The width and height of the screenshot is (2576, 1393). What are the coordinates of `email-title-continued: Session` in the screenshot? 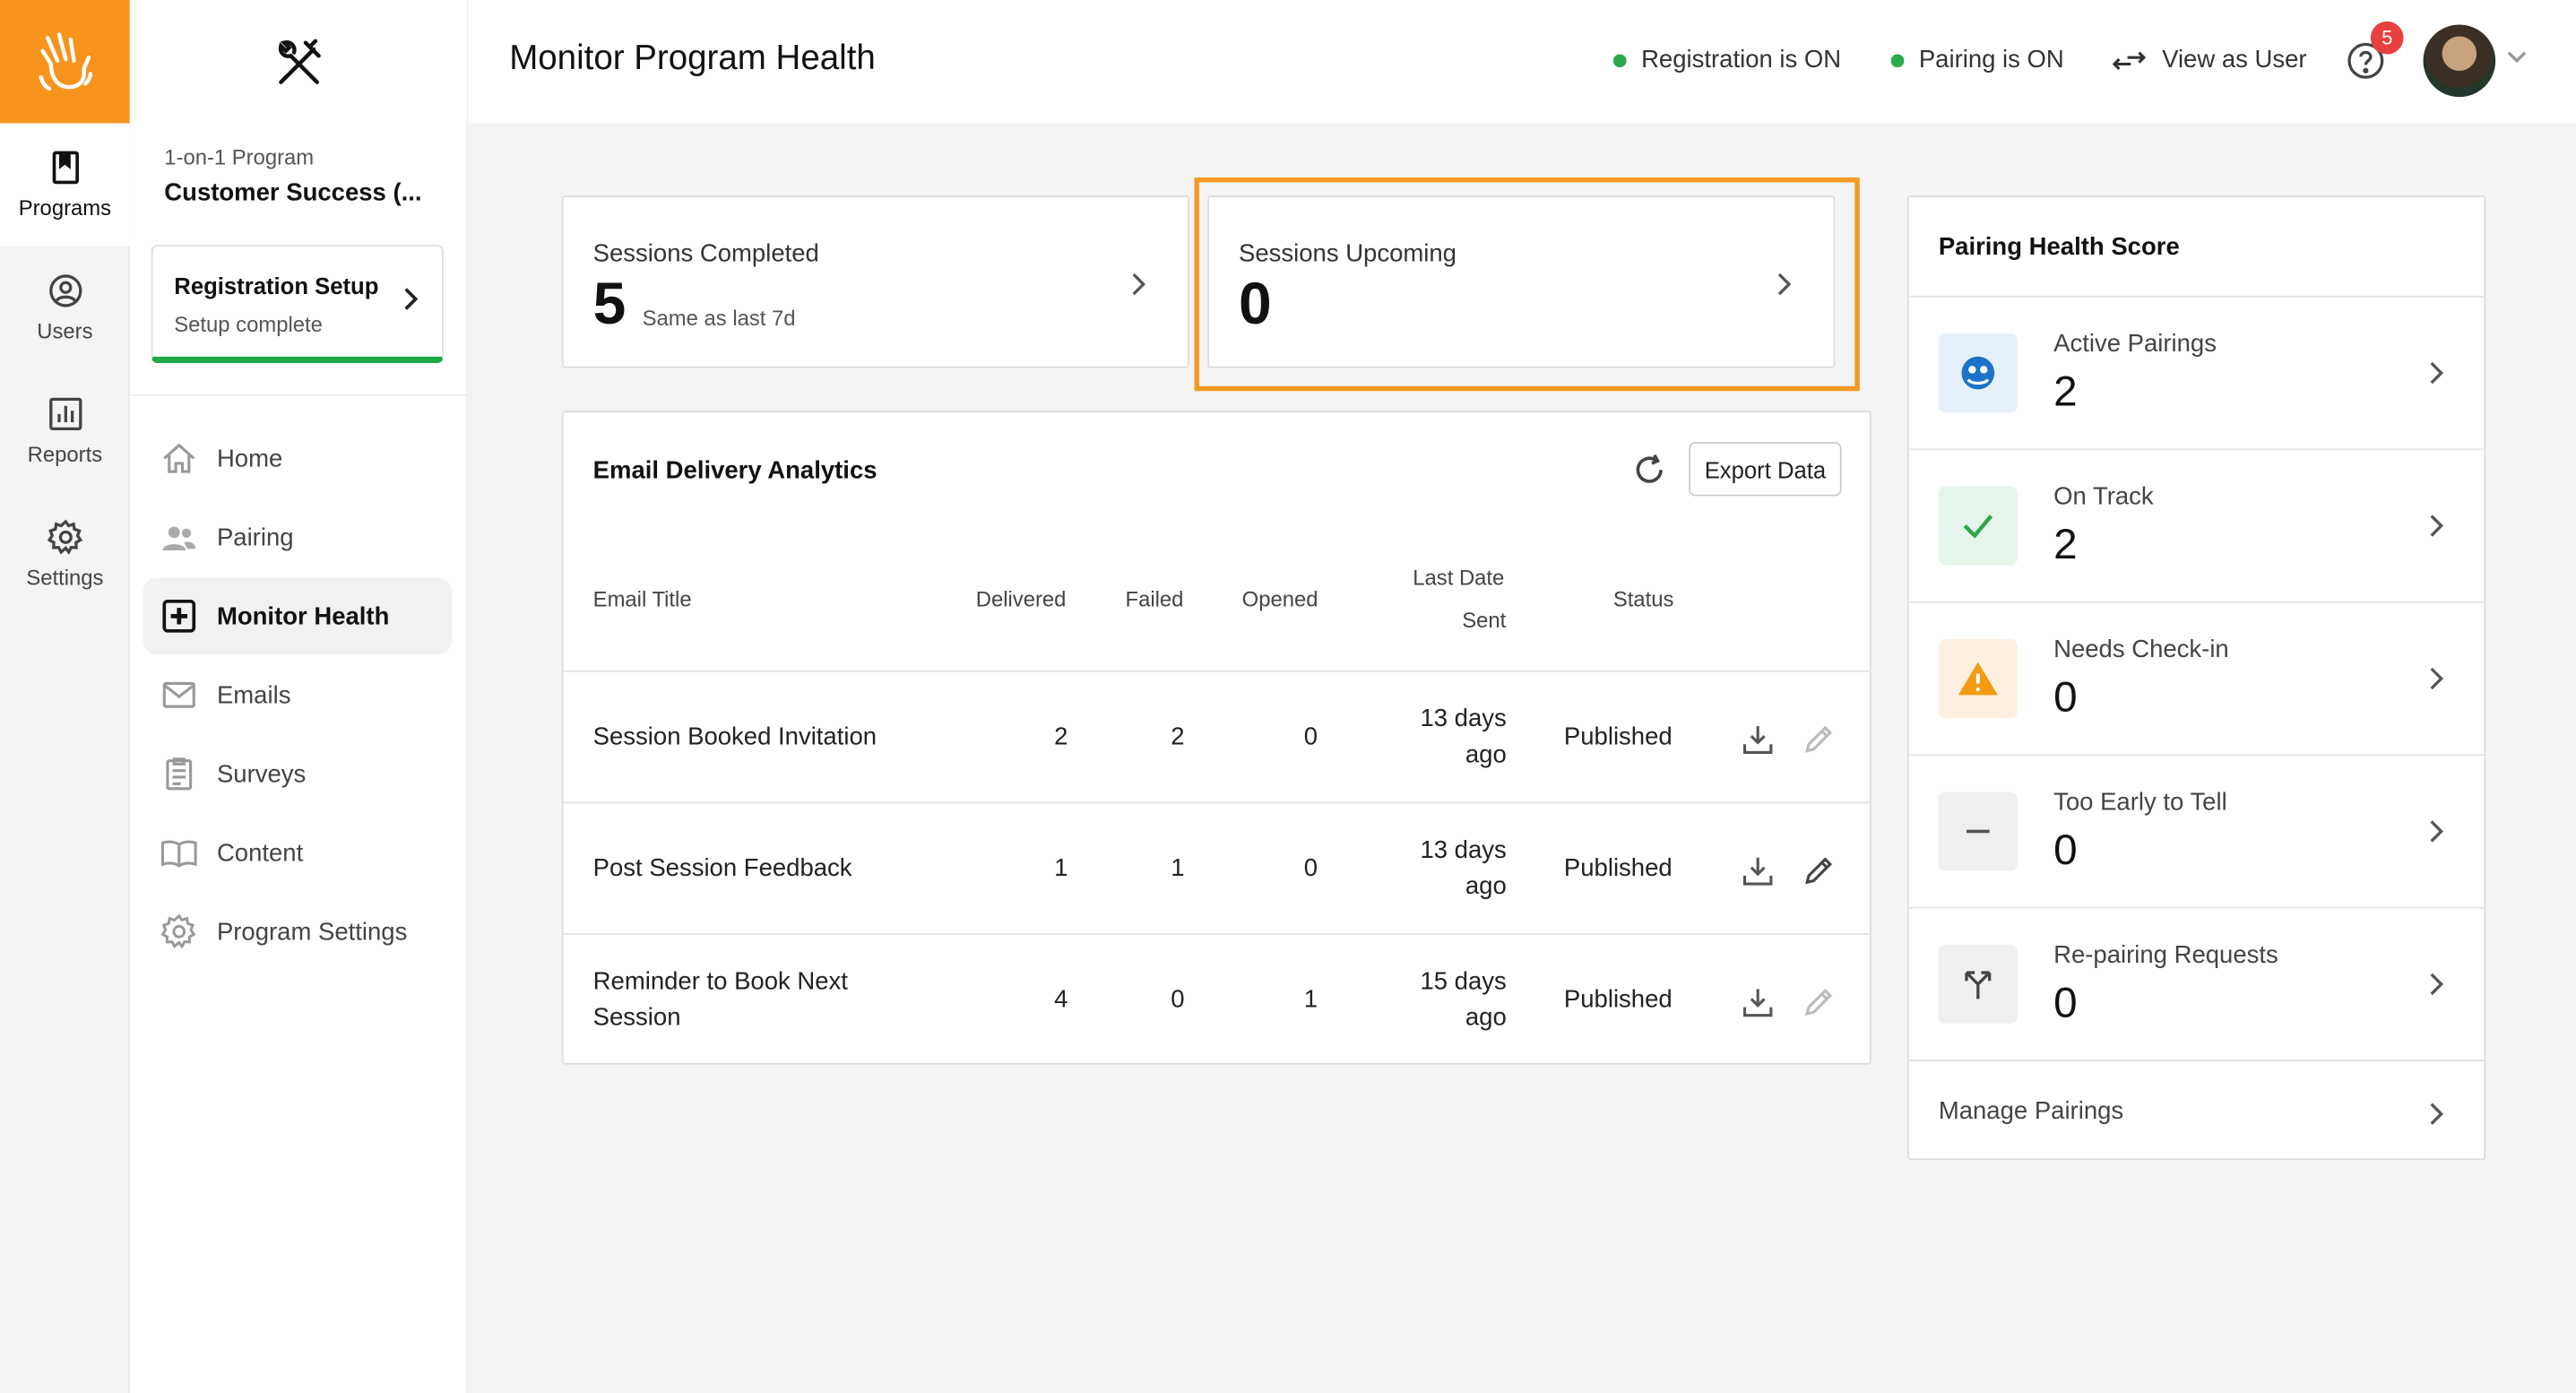 It's located at (636, 1018).